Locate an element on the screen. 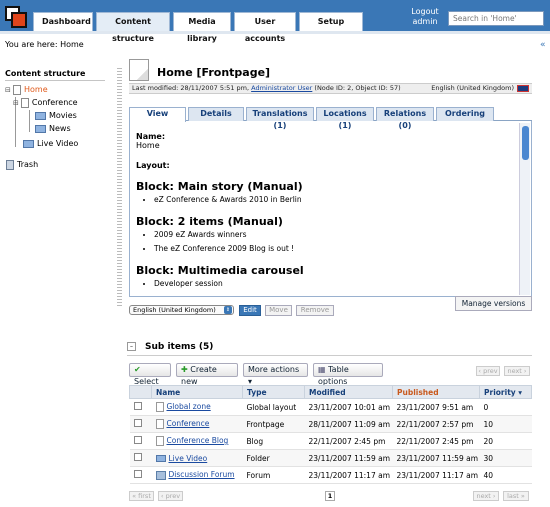  frontpage-class-icon is located at coordinates (139, 70).